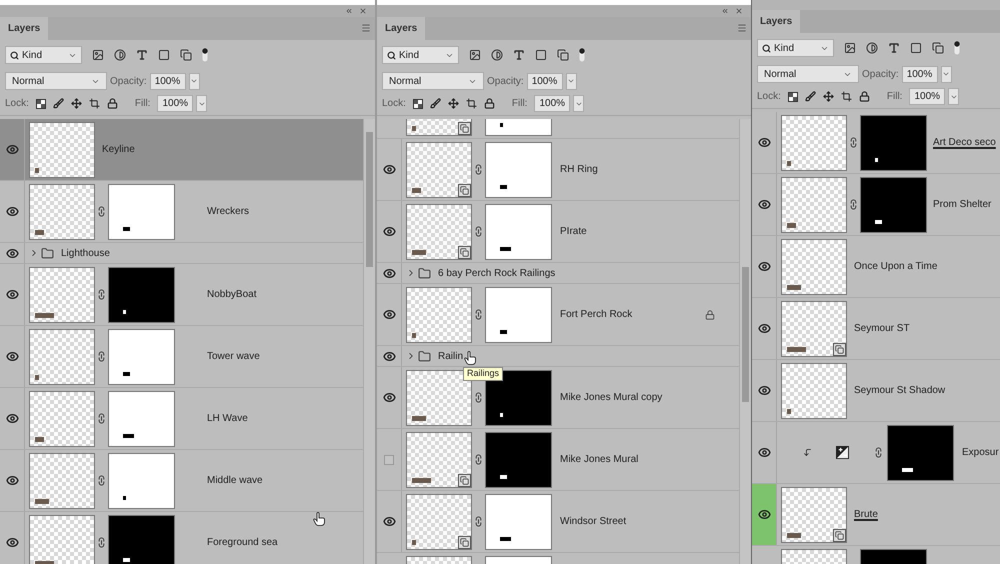 This screenshot has width=1000, height=564. What do you see at coordinates (764, 514) in the screenshot?
I see `visibility-cell` at bounding box center [764, 514].